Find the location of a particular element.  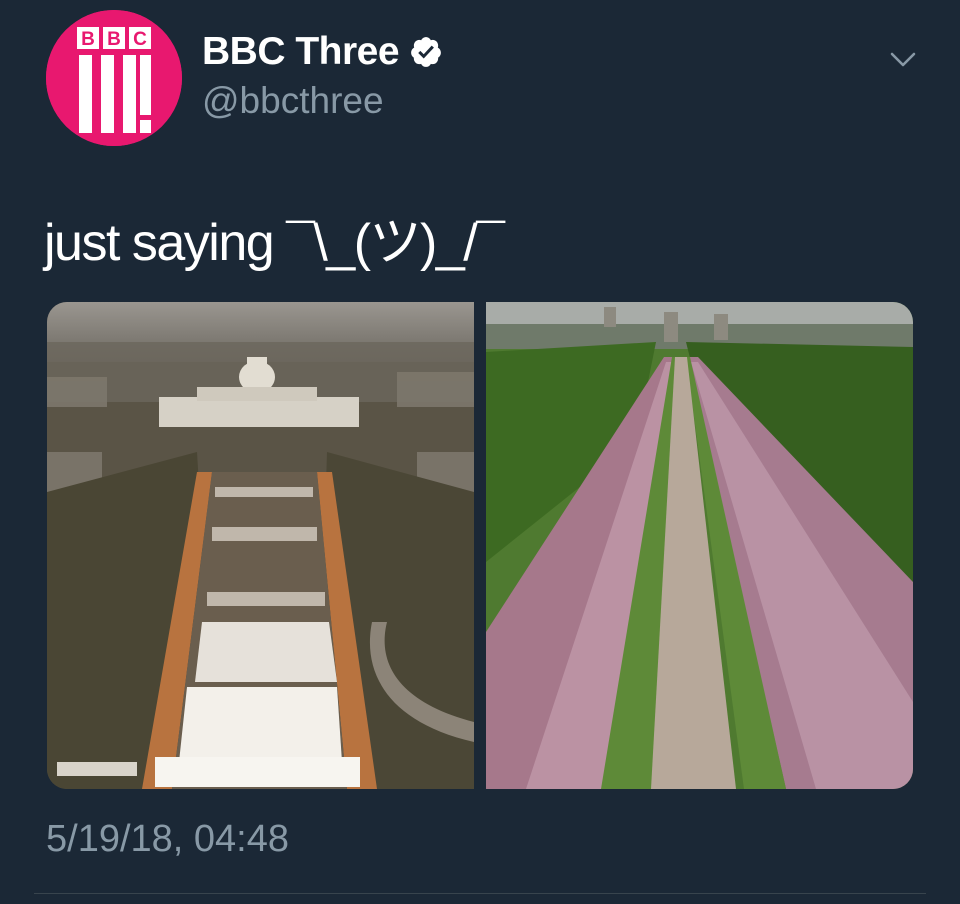

verified-badge-icon is located at coordinates (426, 52).